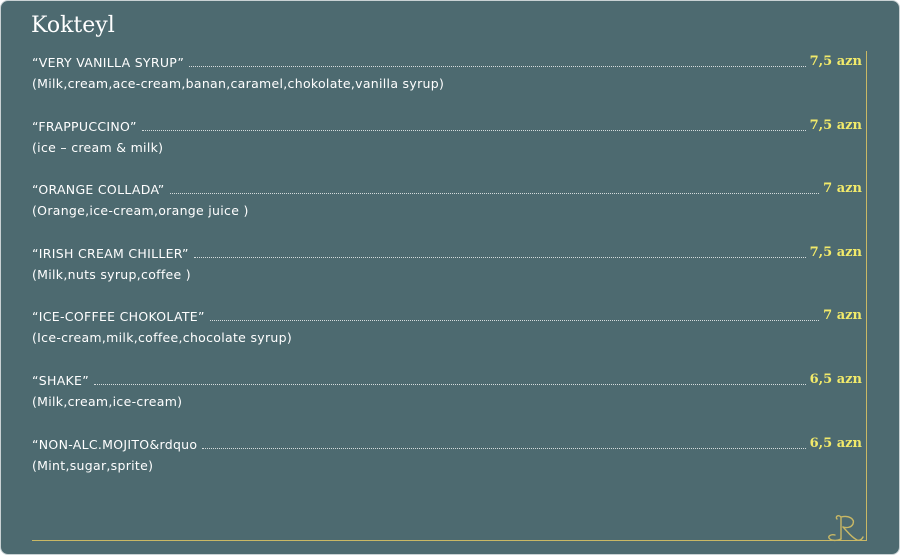 The height and width of the screenshot is (555, 900). I want to click on frame-right-rule, so click(866, 296).